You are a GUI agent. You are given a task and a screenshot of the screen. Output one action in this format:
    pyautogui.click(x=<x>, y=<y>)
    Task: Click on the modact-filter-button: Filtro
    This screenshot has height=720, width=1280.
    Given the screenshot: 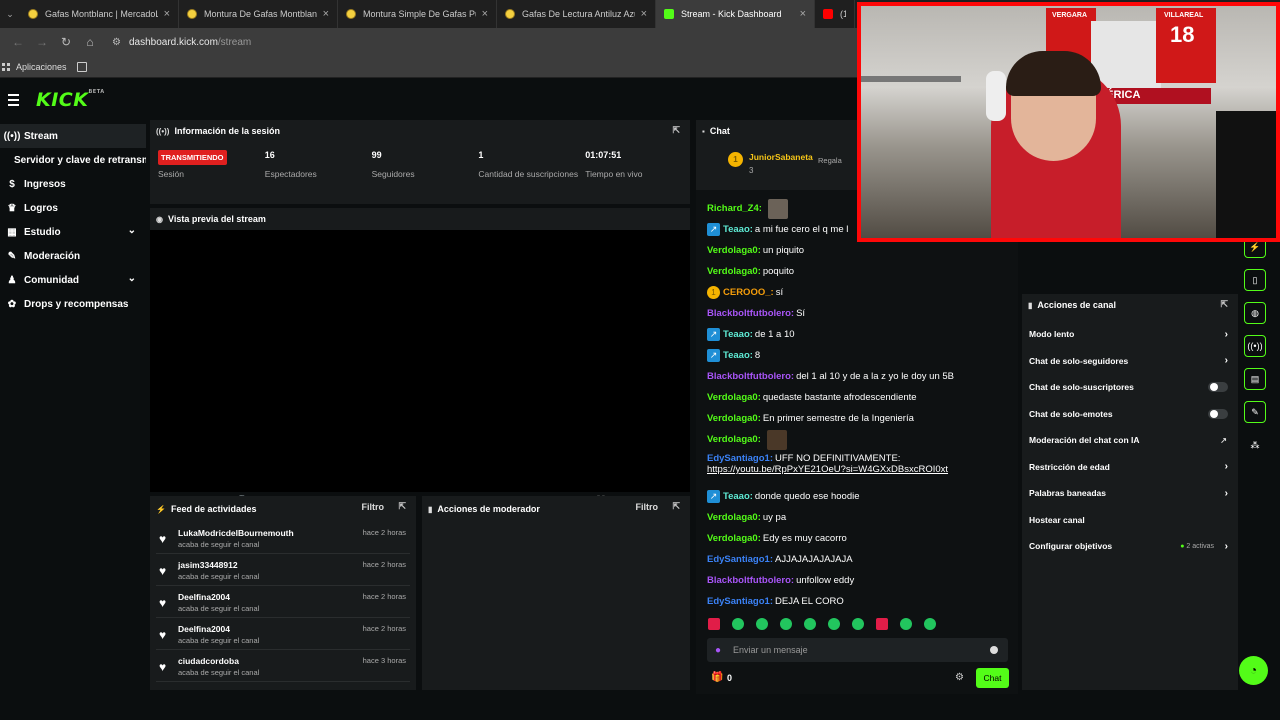 What is the action you would take?
    pyautogui.click(x=647, y=507)
    